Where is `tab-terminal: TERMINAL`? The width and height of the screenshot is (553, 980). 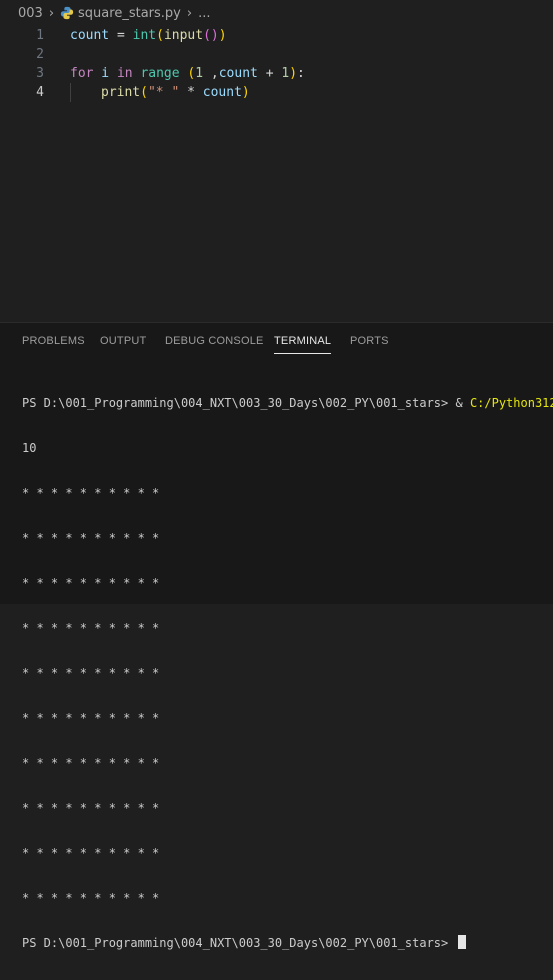 tab-terminal: TERMINAL is located at coordinates (303, 344).